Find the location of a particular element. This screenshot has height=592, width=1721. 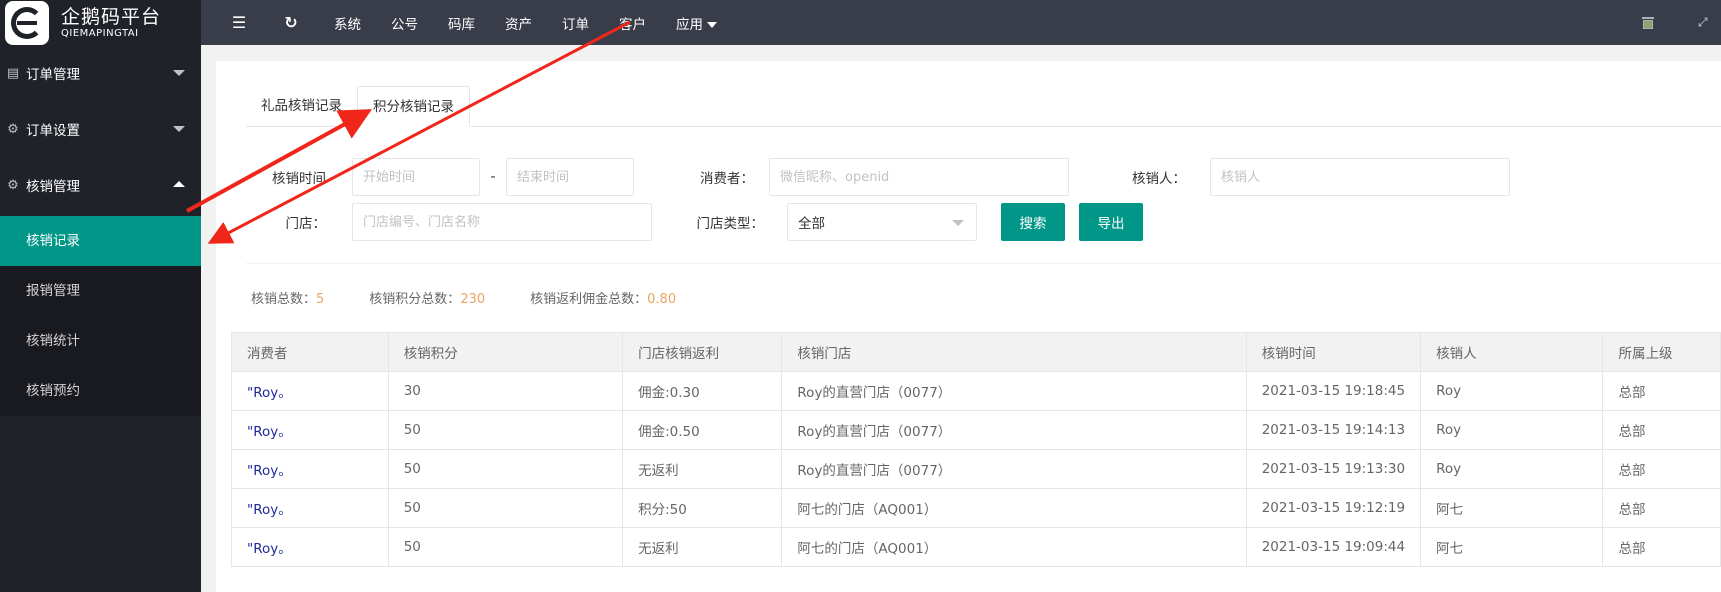

nav-item-apps: 应用 is located at coordinates (696, 23).